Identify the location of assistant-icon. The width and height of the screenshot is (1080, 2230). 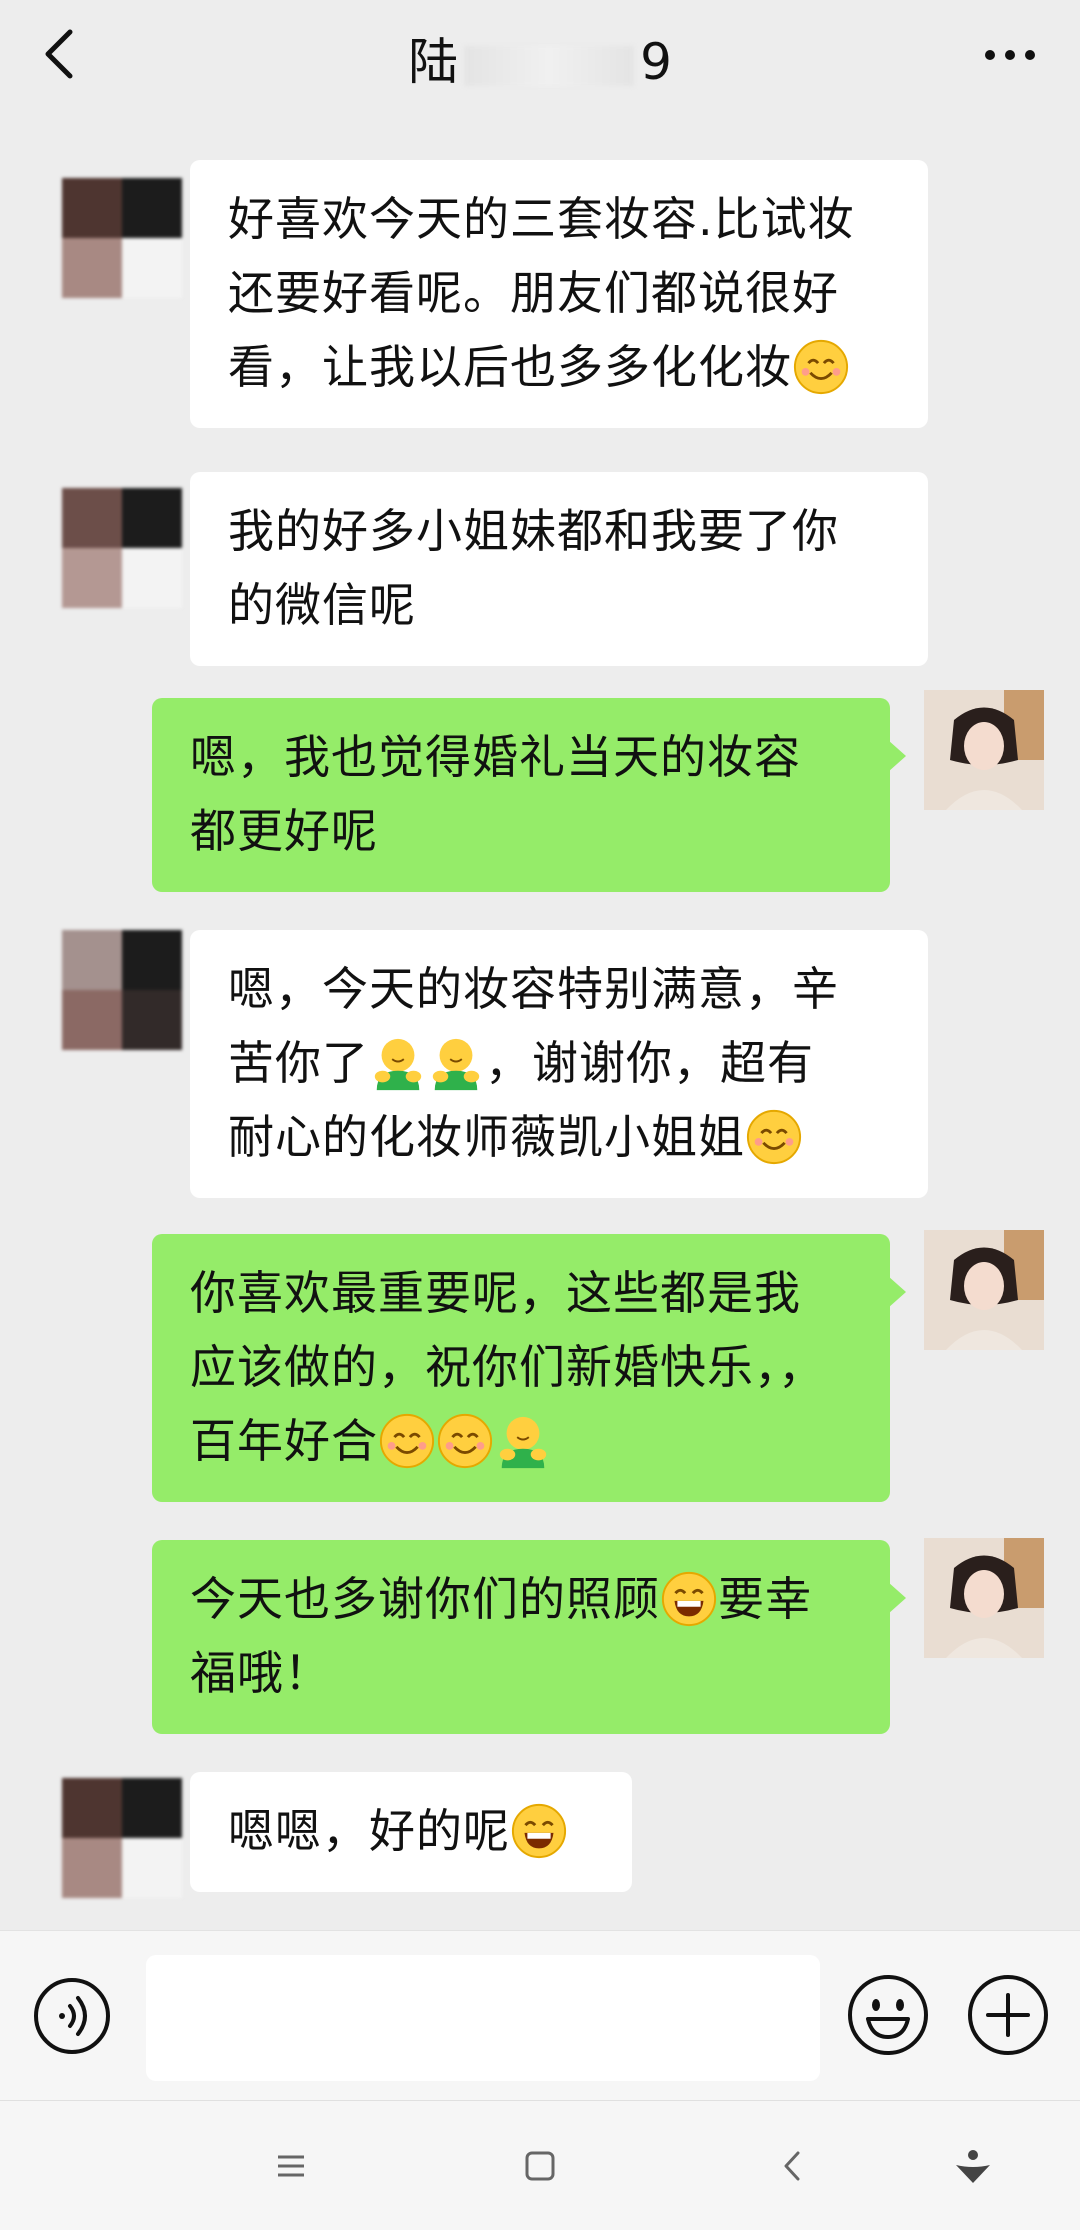
(973, 2166).